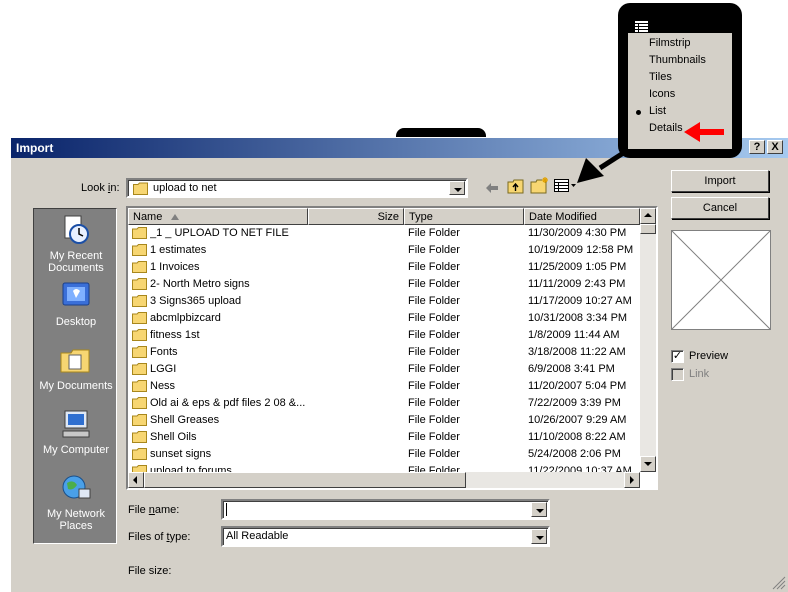  Describe the element at coordinates (196, 301) in the screenshot. I see `file-name-cell: 3 Signs365 upload` at that location.